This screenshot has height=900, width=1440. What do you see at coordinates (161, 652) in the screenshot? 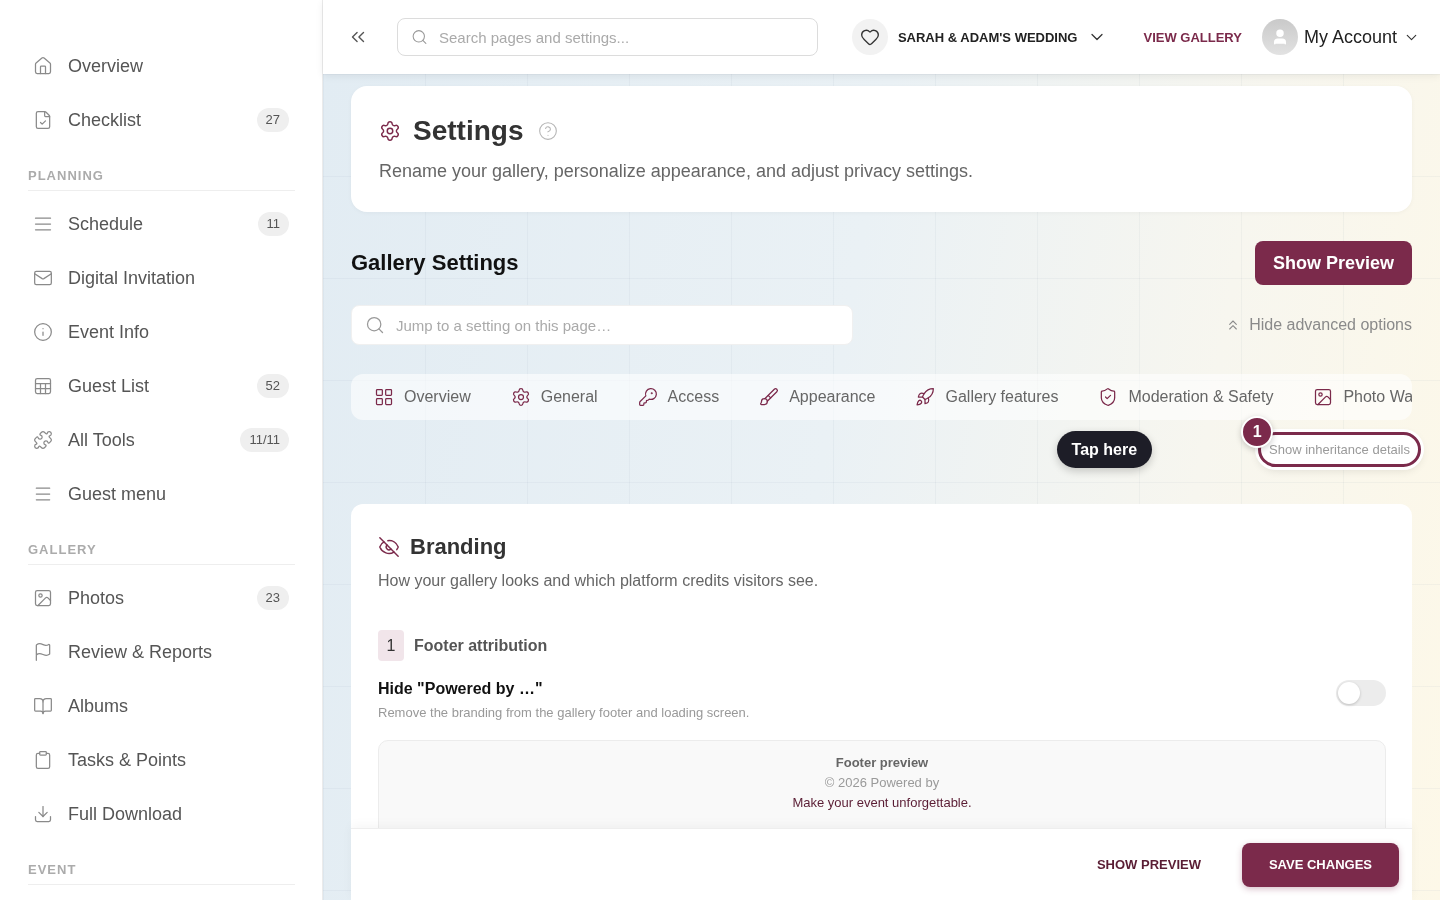
I see `sidebar-item: Review & Reports` at bounding box center [161, 652].